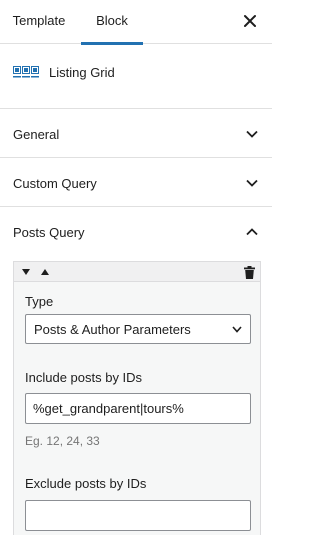  Describe the element at coordinates (136, 134) in the screenshot. I see `panel-general: General` at that location.